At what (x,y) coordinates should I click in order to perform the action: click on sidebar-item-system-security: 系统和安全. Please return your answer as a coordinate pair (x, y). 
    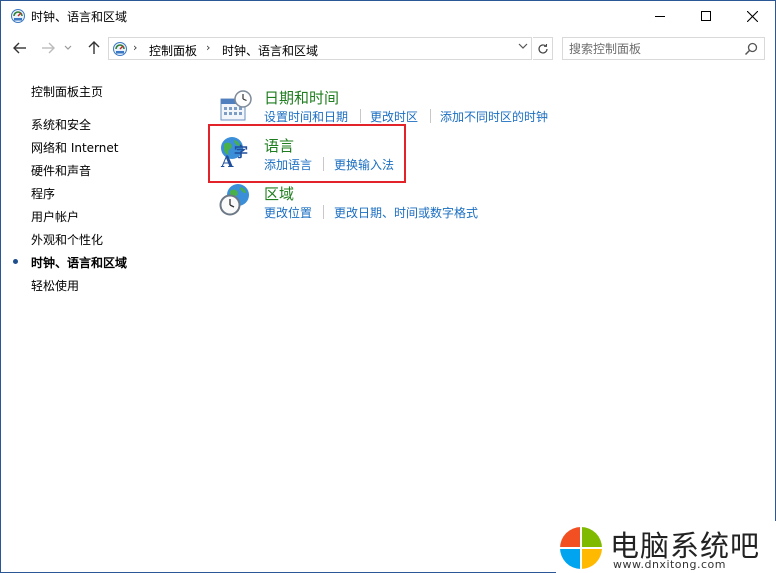
    Looking at the image, I should click on (61, 124).